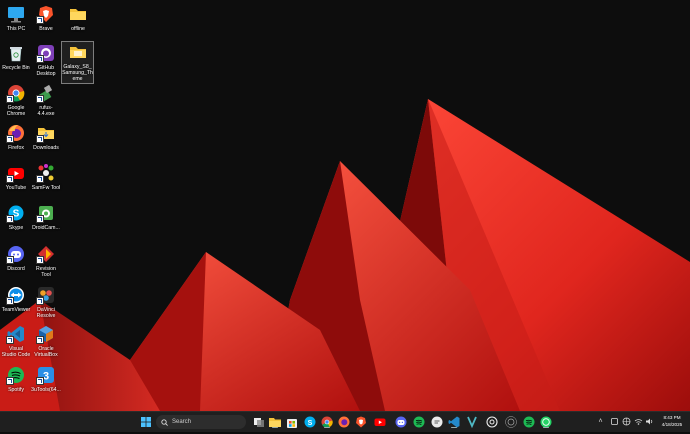 This screenshot has width=690, height=434. What do you see at coordinates (46, 173) in the screenshot?
I see `samfw-icon` at bounding box center [46, 173].